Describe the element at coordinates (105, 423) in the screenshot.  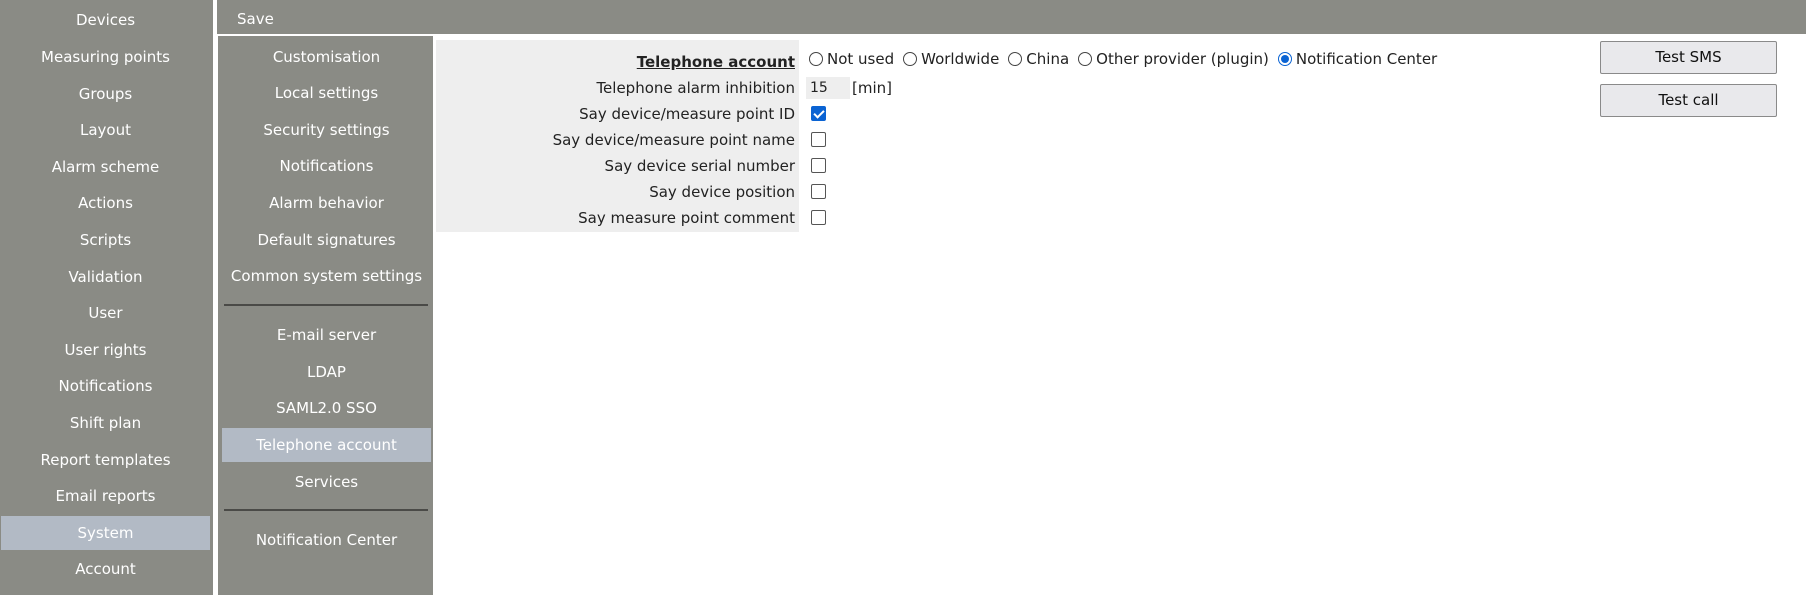
I see `nav-item-shift-plan: Shift plan` at that location.